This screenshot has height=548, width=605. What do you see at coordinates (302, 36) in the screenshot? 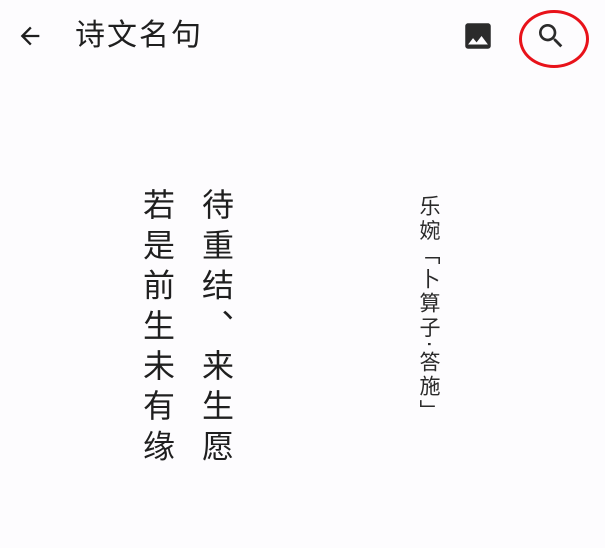
I see `app-bar: 诗文名句` at bounding box center [302, 36].